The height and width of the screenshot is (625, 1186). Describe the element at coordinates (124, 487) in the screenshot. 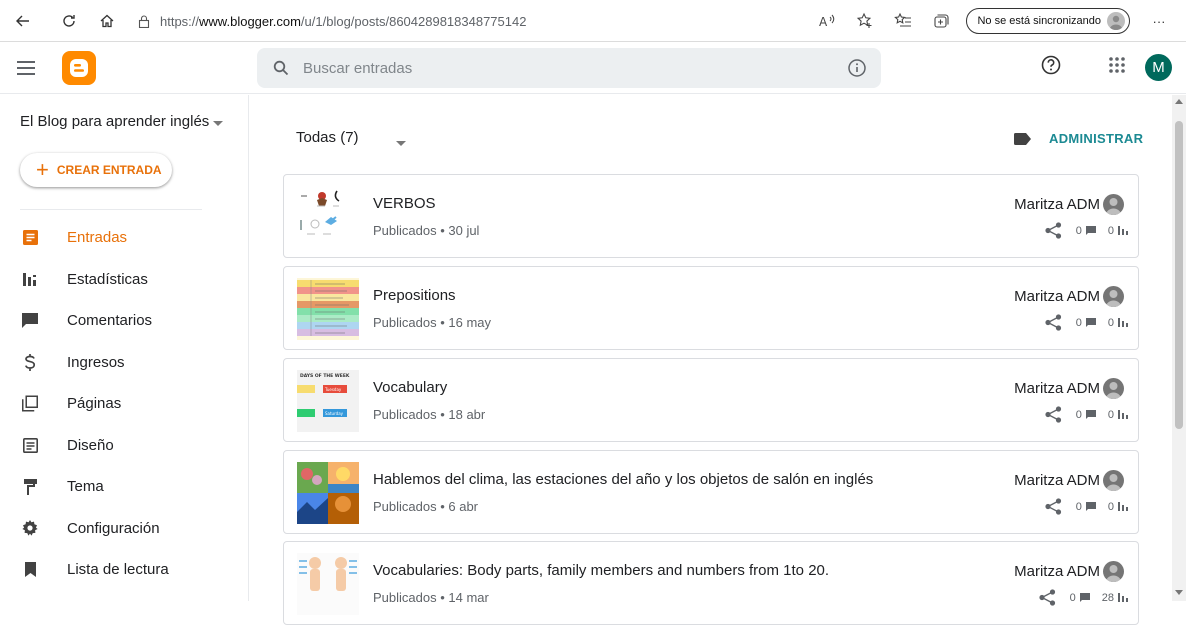

I see `sidebar-item-tema: Tema` at that location.